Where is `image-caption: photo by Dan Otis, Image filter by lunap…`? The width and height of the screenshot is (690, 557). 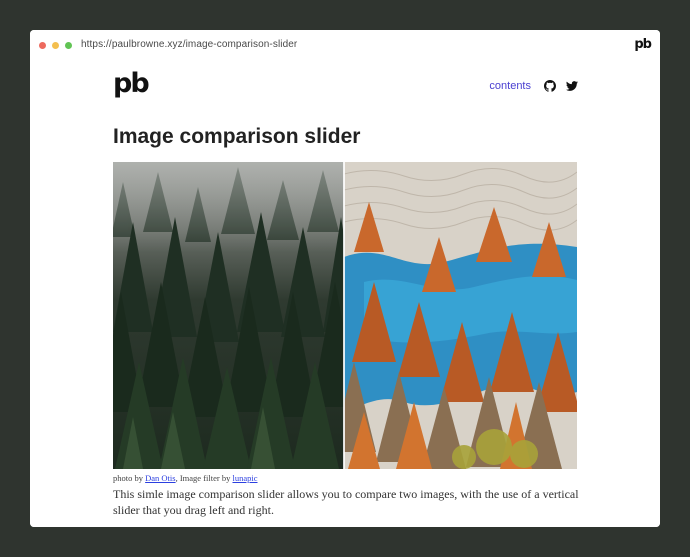
image-caption: photo by Dan Otis, Image filter by lunap… is located at coordinates (185, 478).